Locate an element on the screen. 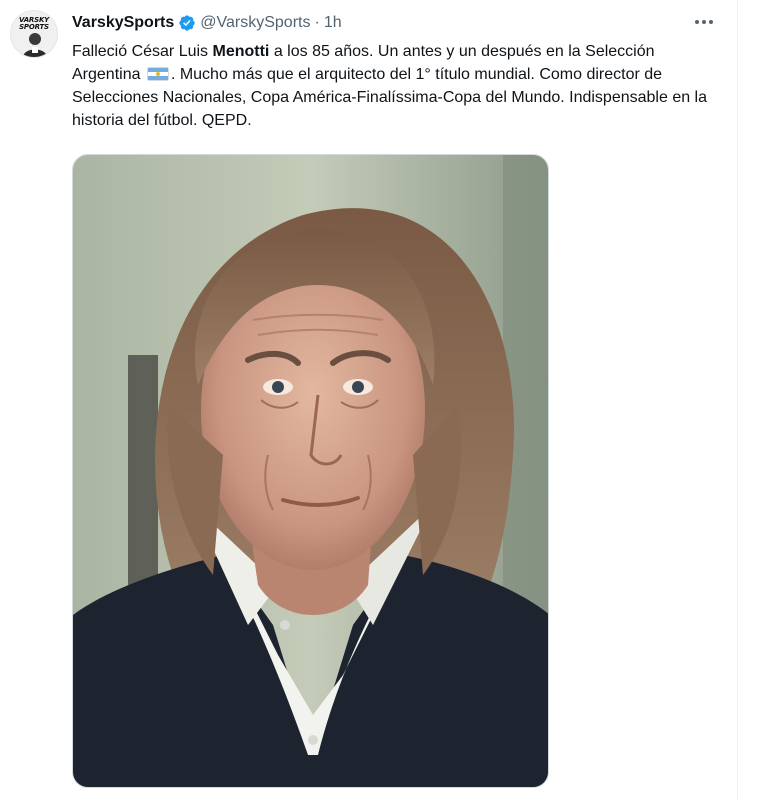 This screenshot has height=800, width=767. tweet-timestamp: 1h is located at coordinates (333, 23).